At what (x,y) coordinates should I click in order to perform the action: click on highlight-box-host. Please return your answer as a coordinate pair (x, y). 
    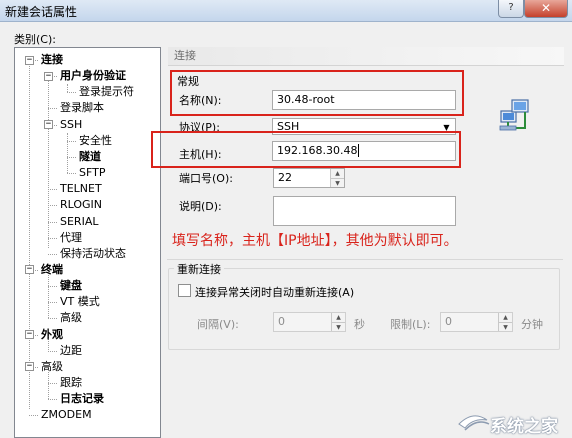
    Looking at the image, I should click on (306, 149).